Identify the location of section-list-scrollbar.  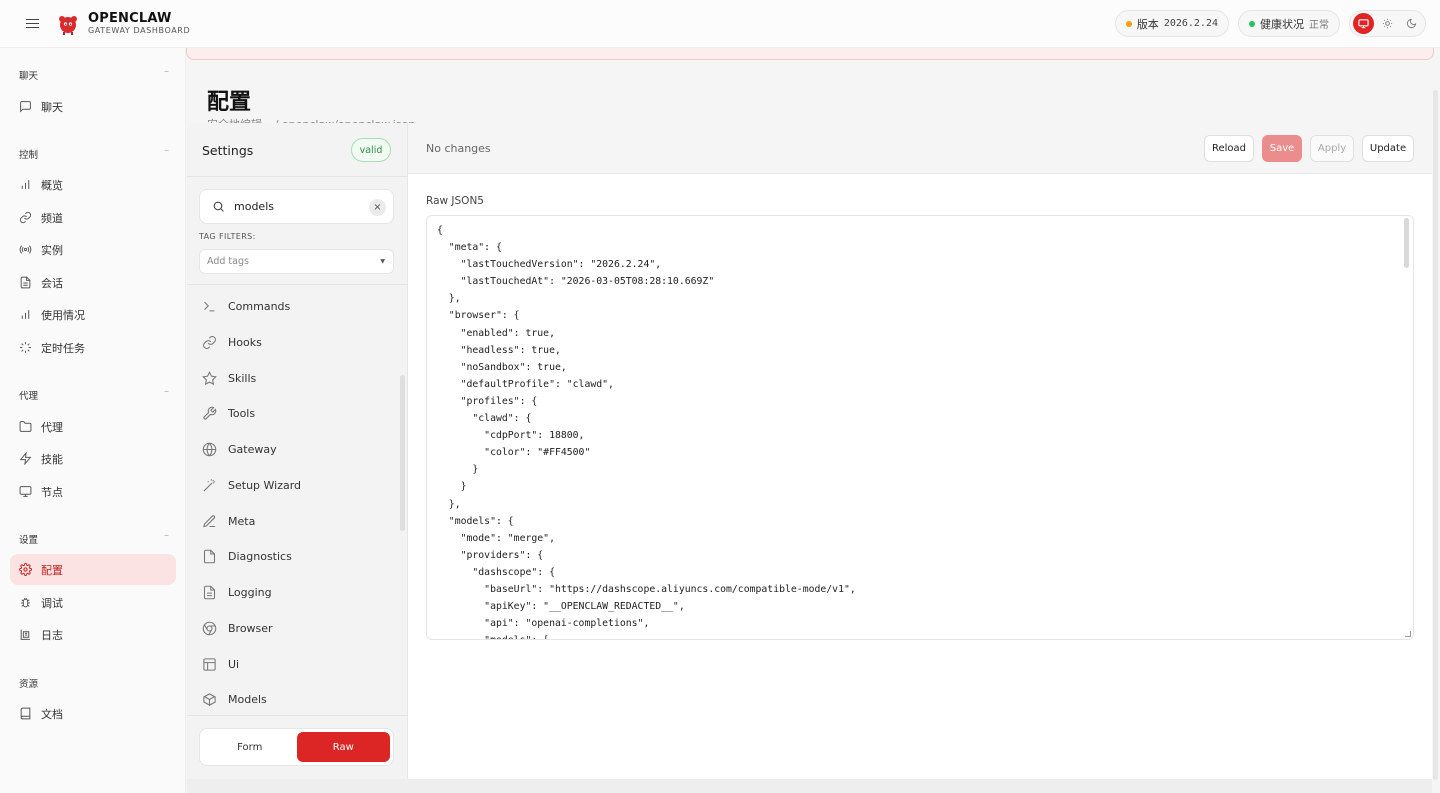
(402, 453).